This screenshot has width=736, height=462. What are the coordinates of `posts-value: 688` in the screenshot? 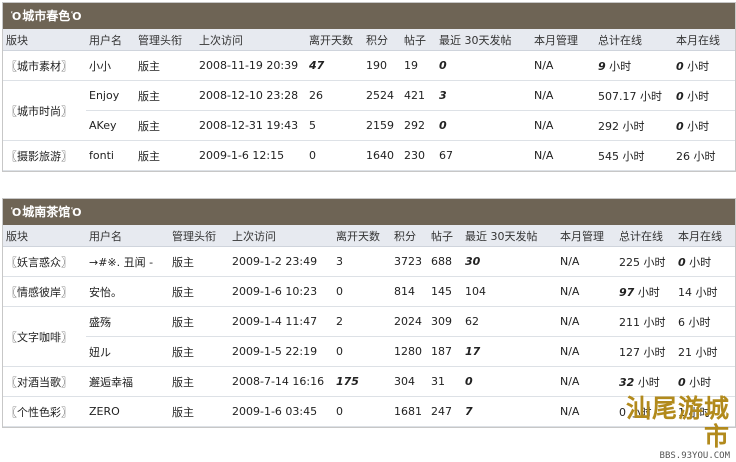 It's located at (441, 261).